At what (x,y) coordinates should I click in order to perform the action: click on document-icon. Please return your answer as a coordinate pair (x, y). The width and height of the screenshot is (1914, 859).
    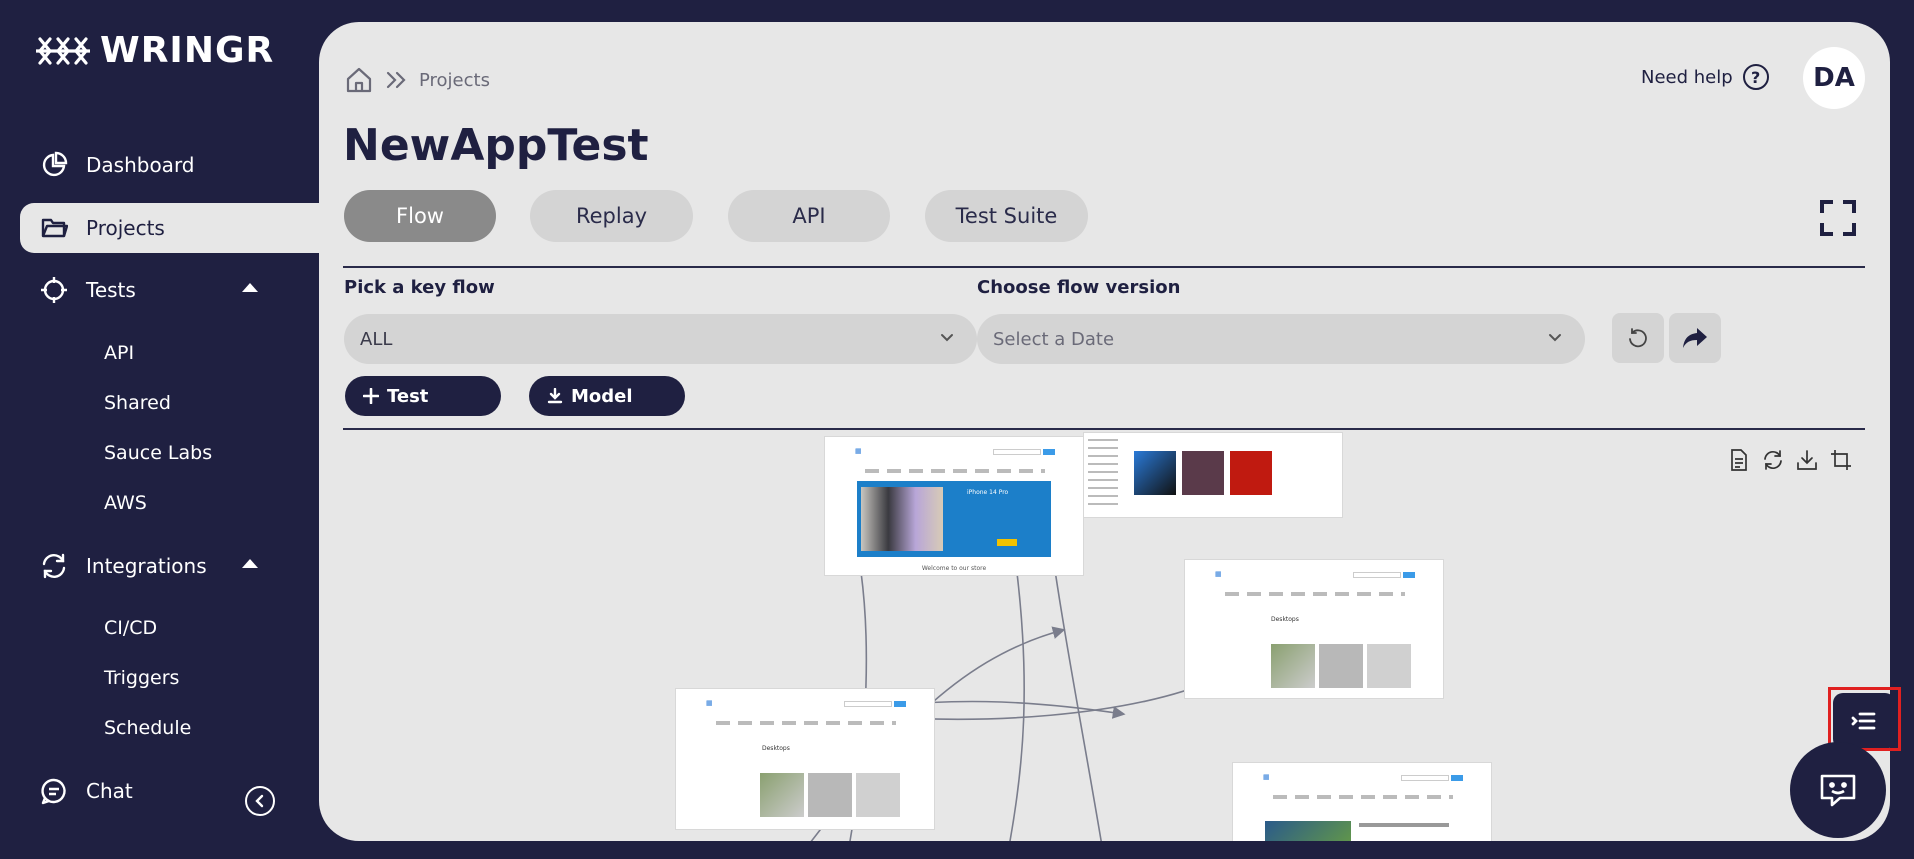
    Looking at the image, I should click on (1739, 460).